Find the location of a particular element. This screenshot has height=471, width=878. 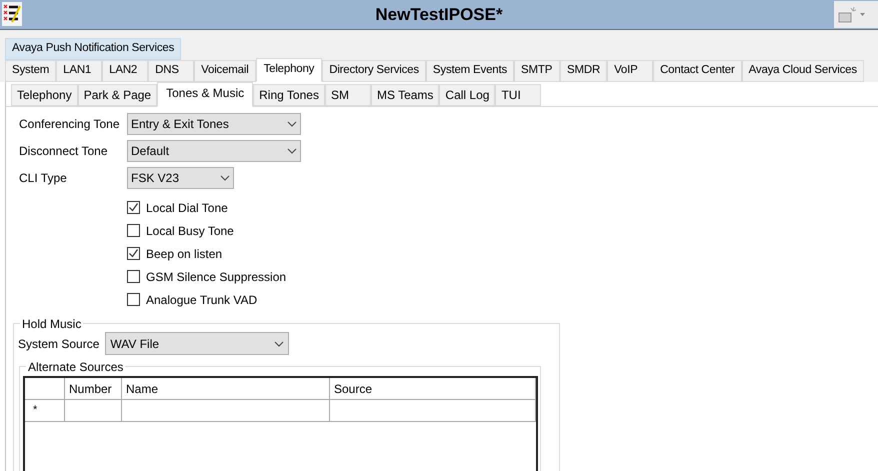

checkbox-label: GSM Silence Suppression is located at coordinates (216, 277).